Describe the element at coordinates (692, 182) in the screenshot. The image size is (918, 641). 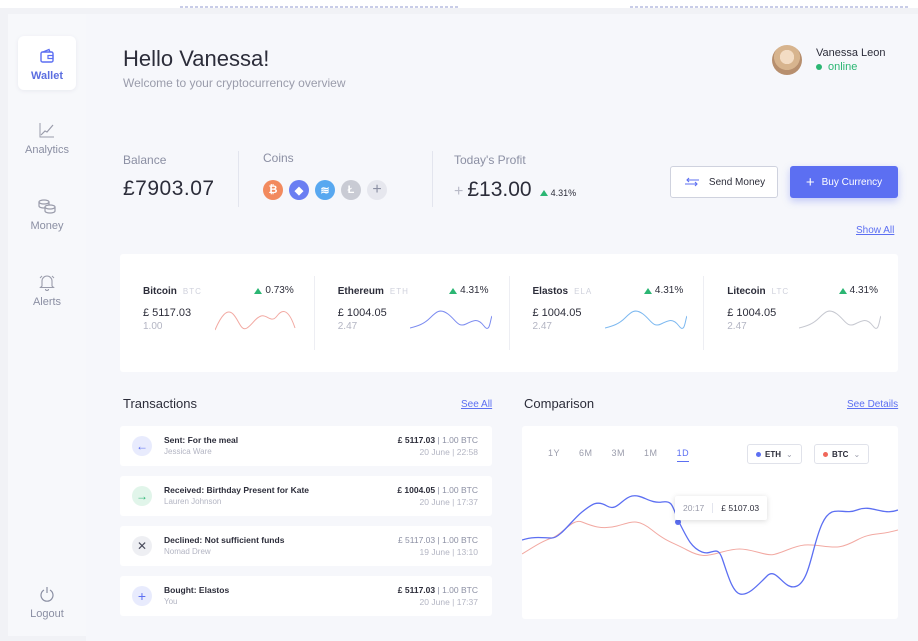
I see `transfer-icon` at that location.